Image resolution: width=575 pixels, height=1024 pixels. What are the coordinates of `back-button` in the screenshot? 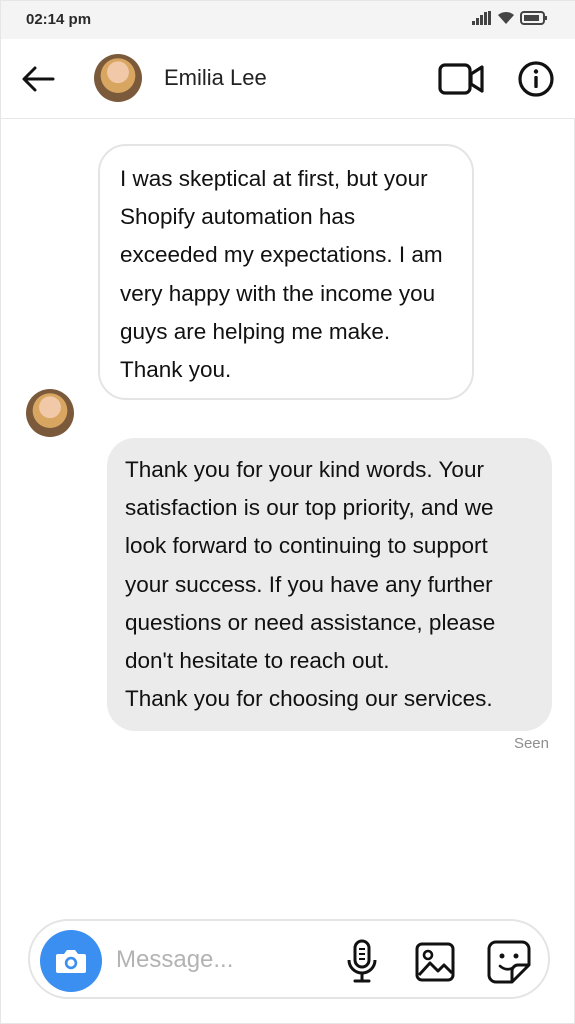 It's located at (39, 79).